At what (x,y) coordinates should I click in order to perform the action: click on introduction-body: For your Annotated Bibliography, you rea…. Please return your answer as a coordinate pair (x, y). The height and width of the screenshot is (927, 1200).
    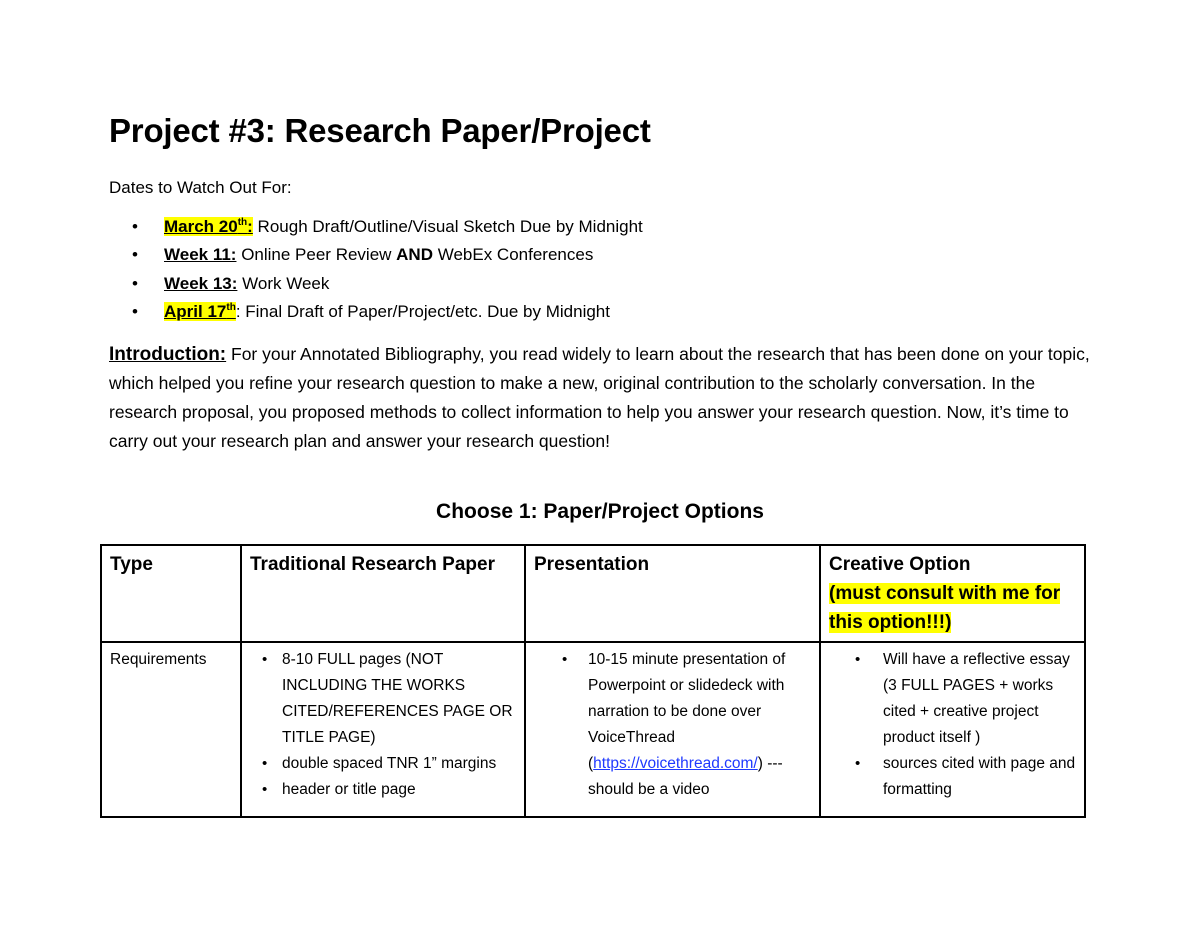
    Looking at the image, I should click on (599, 397).